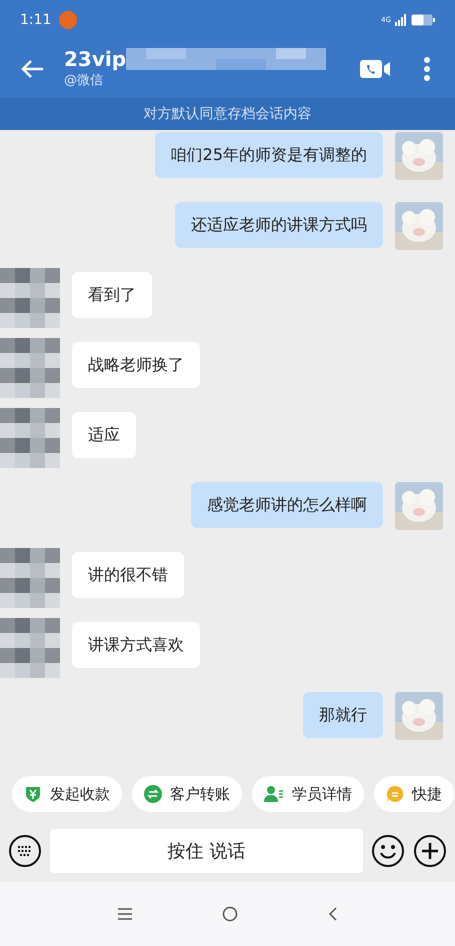 This screenshot has height=946, width=455. I want to click on status-time: 1:11, so click(36, 20).